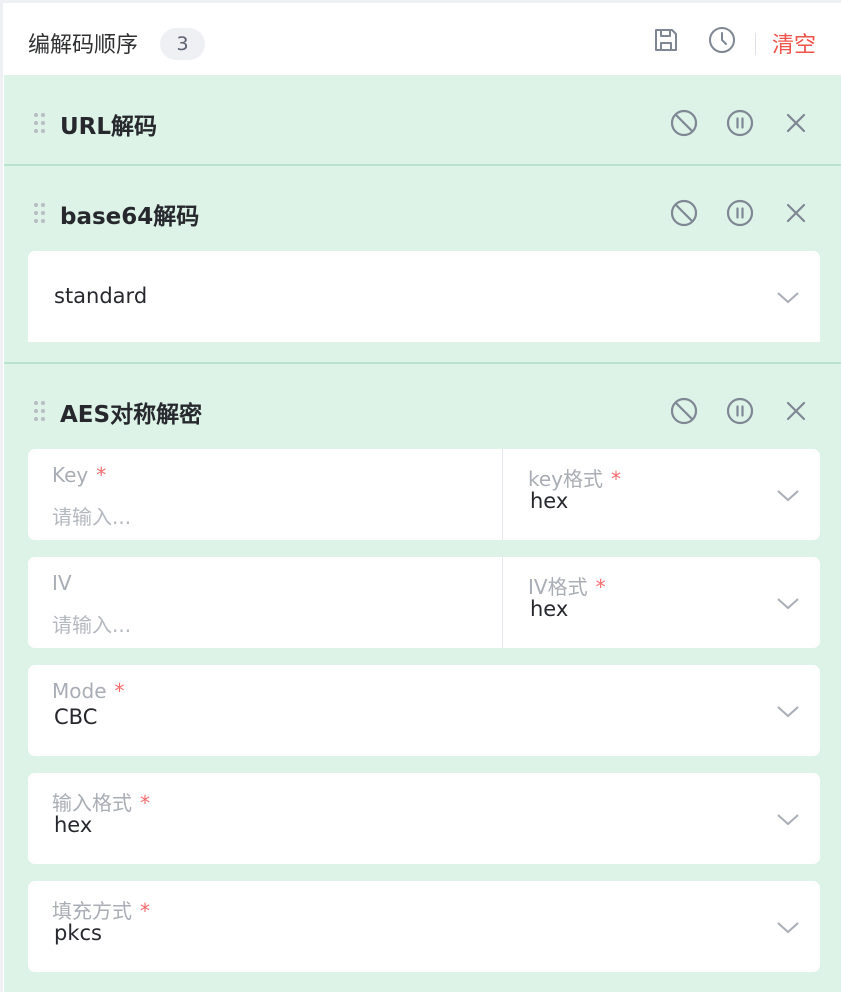 This screenshot has width=841, height=992. Describe the element at coordinates (424, 602) in the screenshot. I see `iv-field-row: IV IV格式* hex` at that location.